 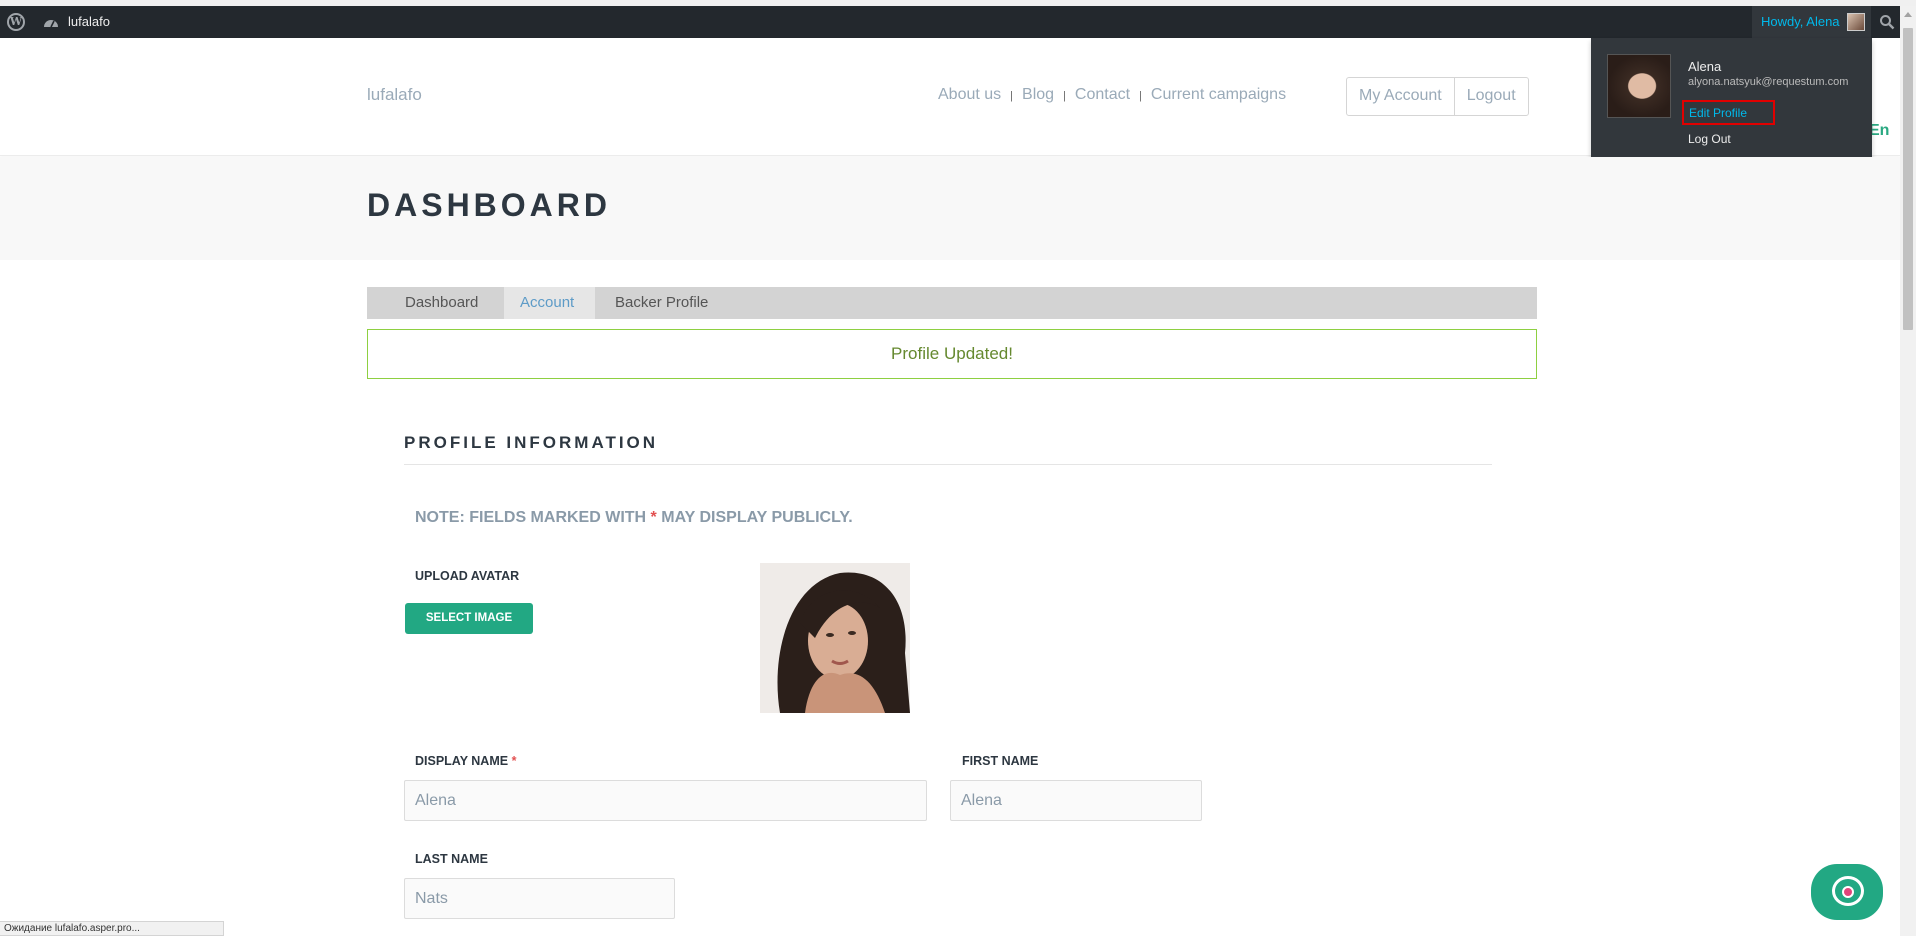 I want to click on profile-information-title: PROFILE INFORMATION, so click(x=531, y=442).